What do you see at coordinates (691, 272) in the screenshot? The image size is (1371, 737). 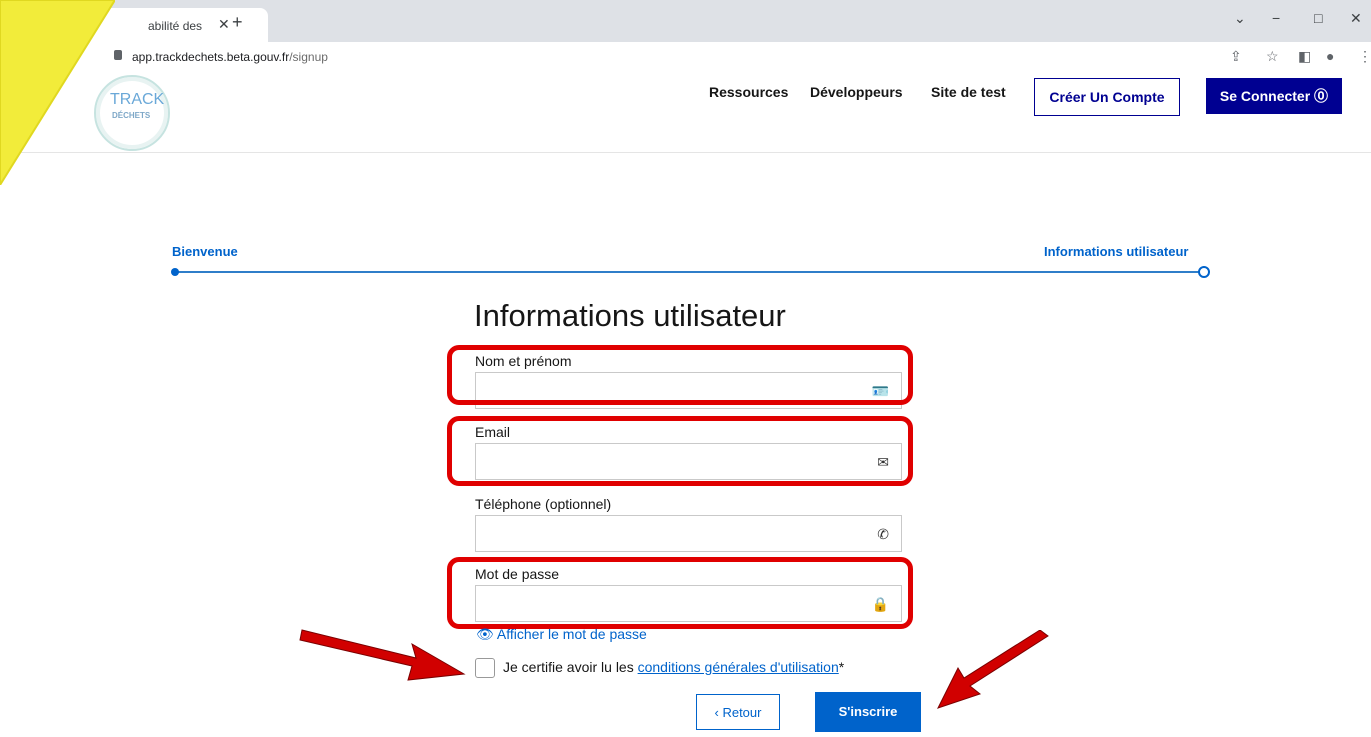 I see `stepper-line` at bounding box center [691, 272].